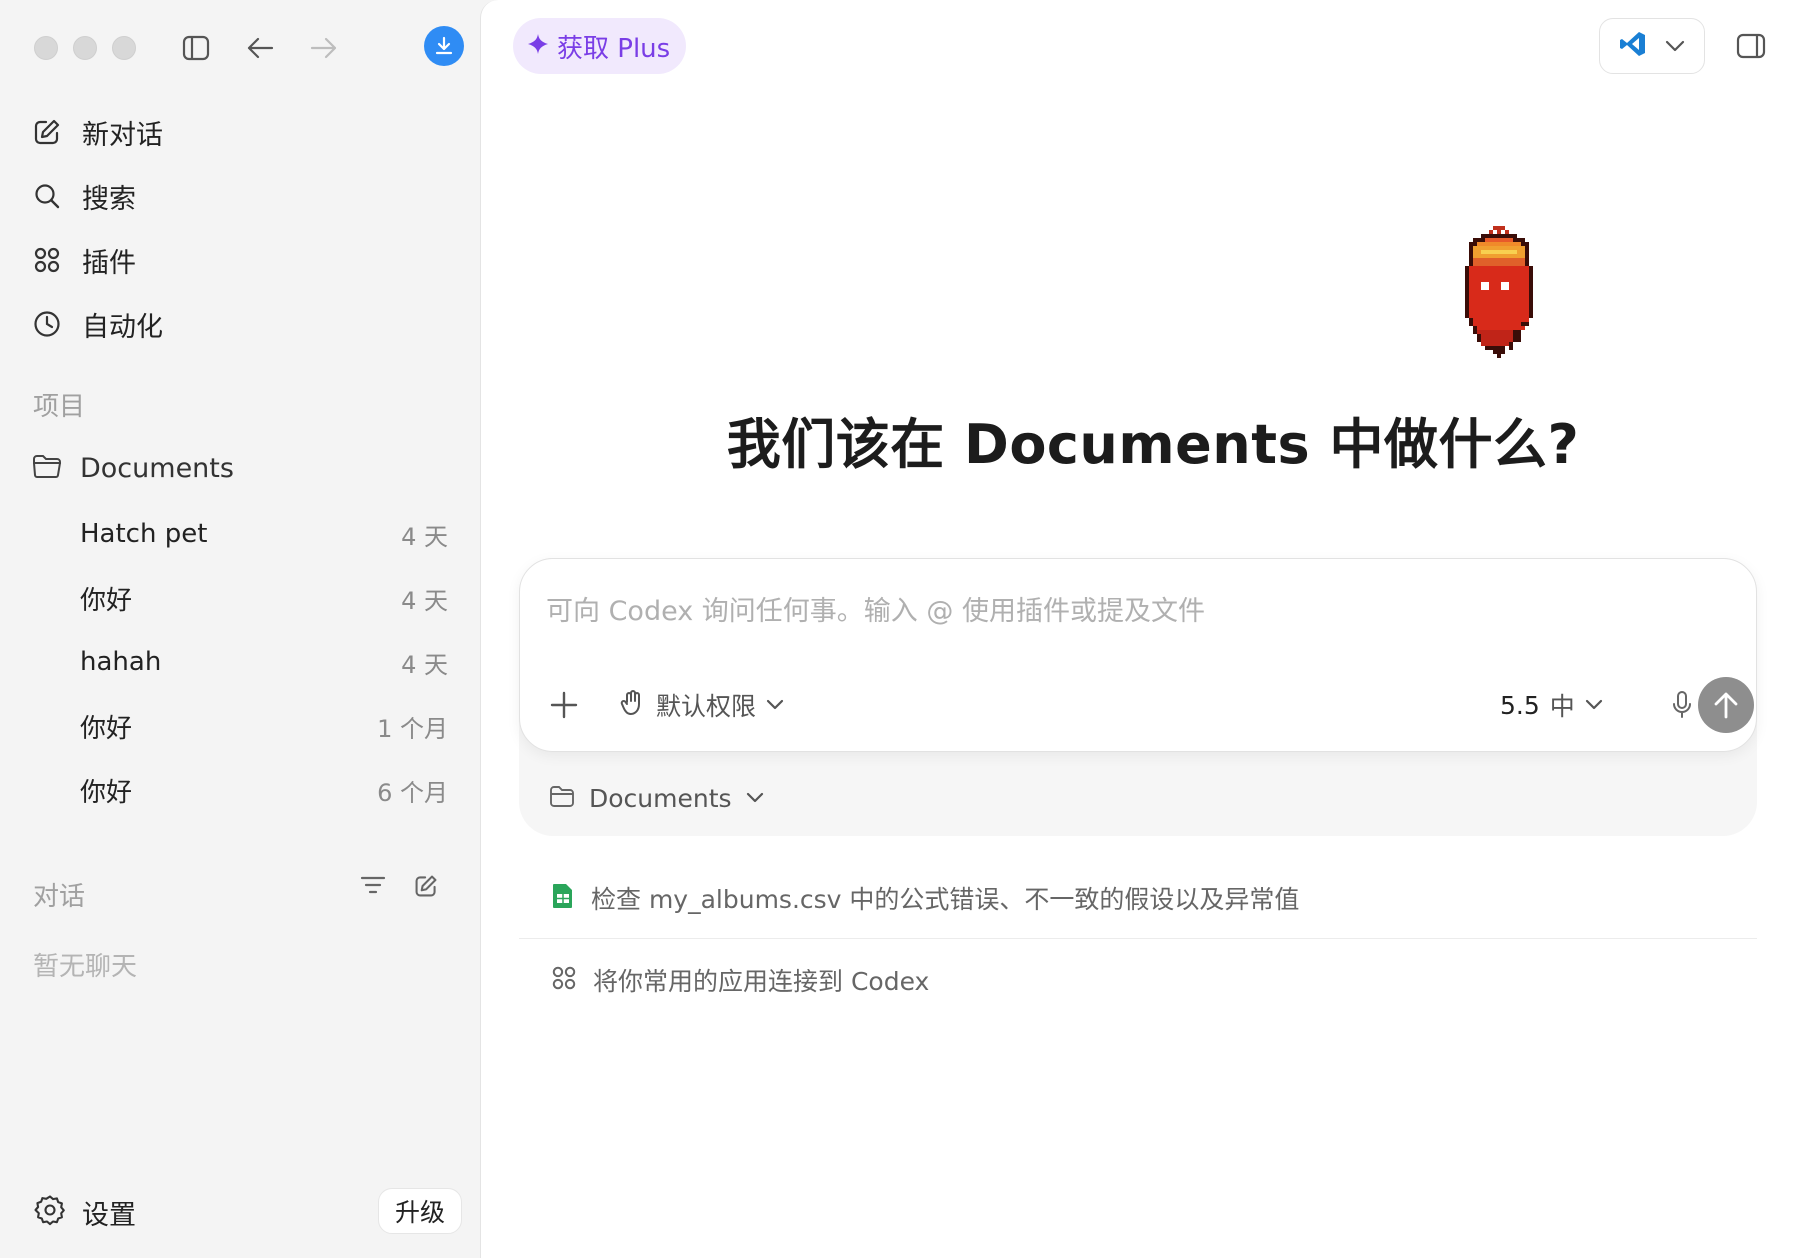 This screenshot has height=1258, width=1794. Describe the element at coordinates (412, 792) in the screenshot. I see `thread-age: 6 个月` at that location.